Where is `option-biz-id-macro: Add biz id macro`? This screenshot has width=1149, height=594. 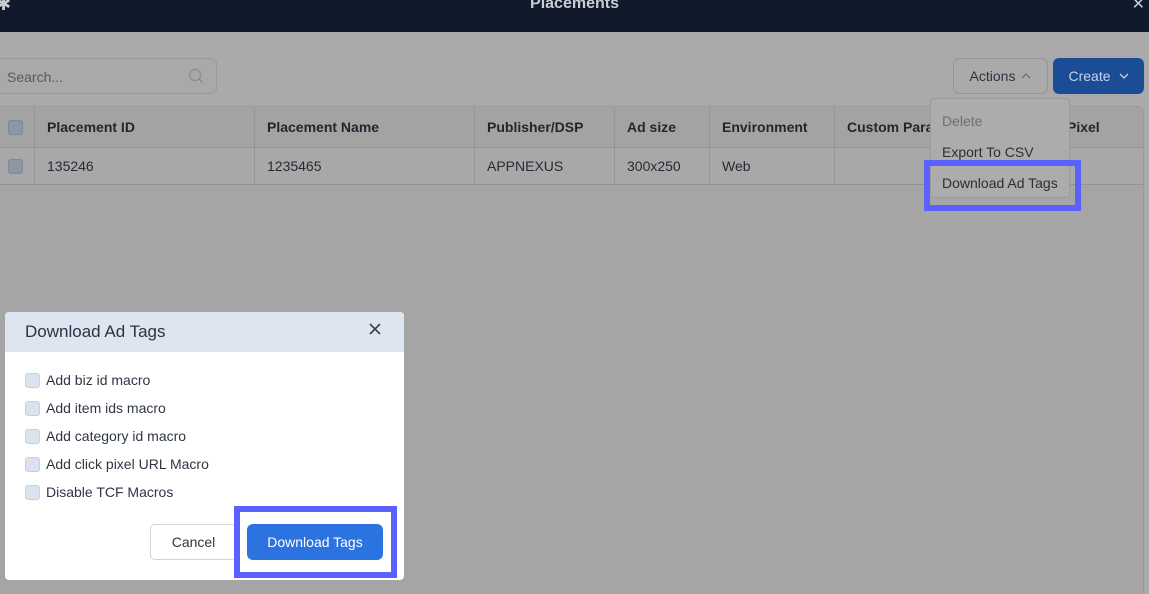
option-biz-id-macro: Add biz id macro is located at coordinates (87, 380).